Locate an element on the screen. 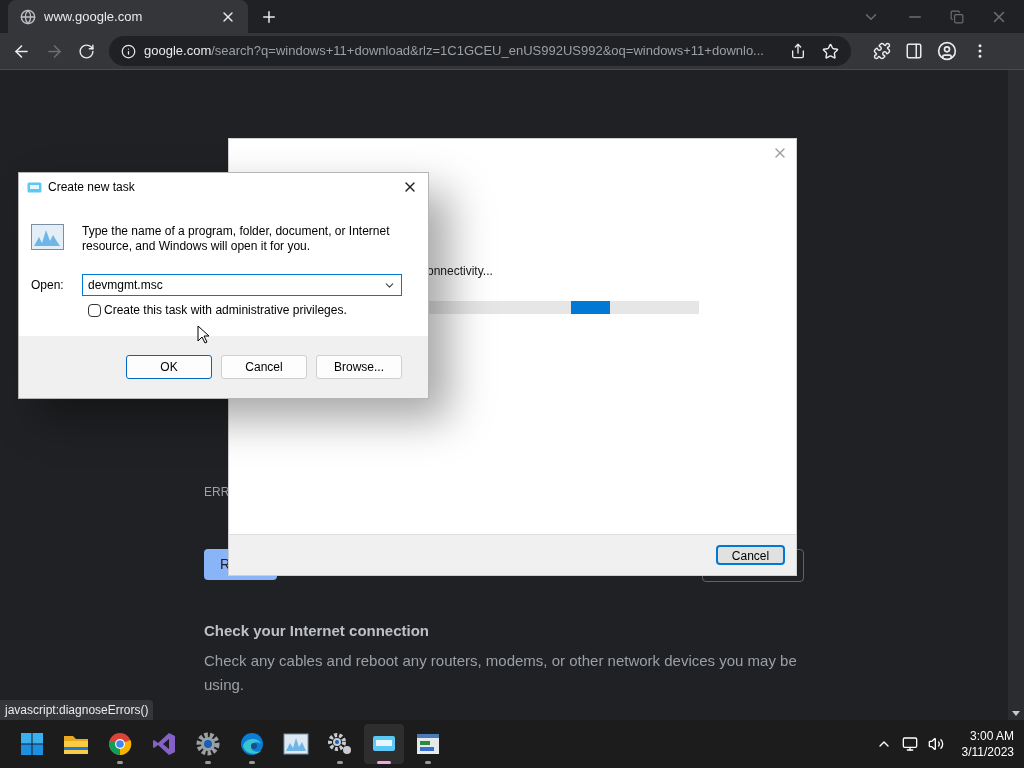 The height and width of the screenshot is (768, 1024). side-panel-icon is located at coordinates (914, 51).